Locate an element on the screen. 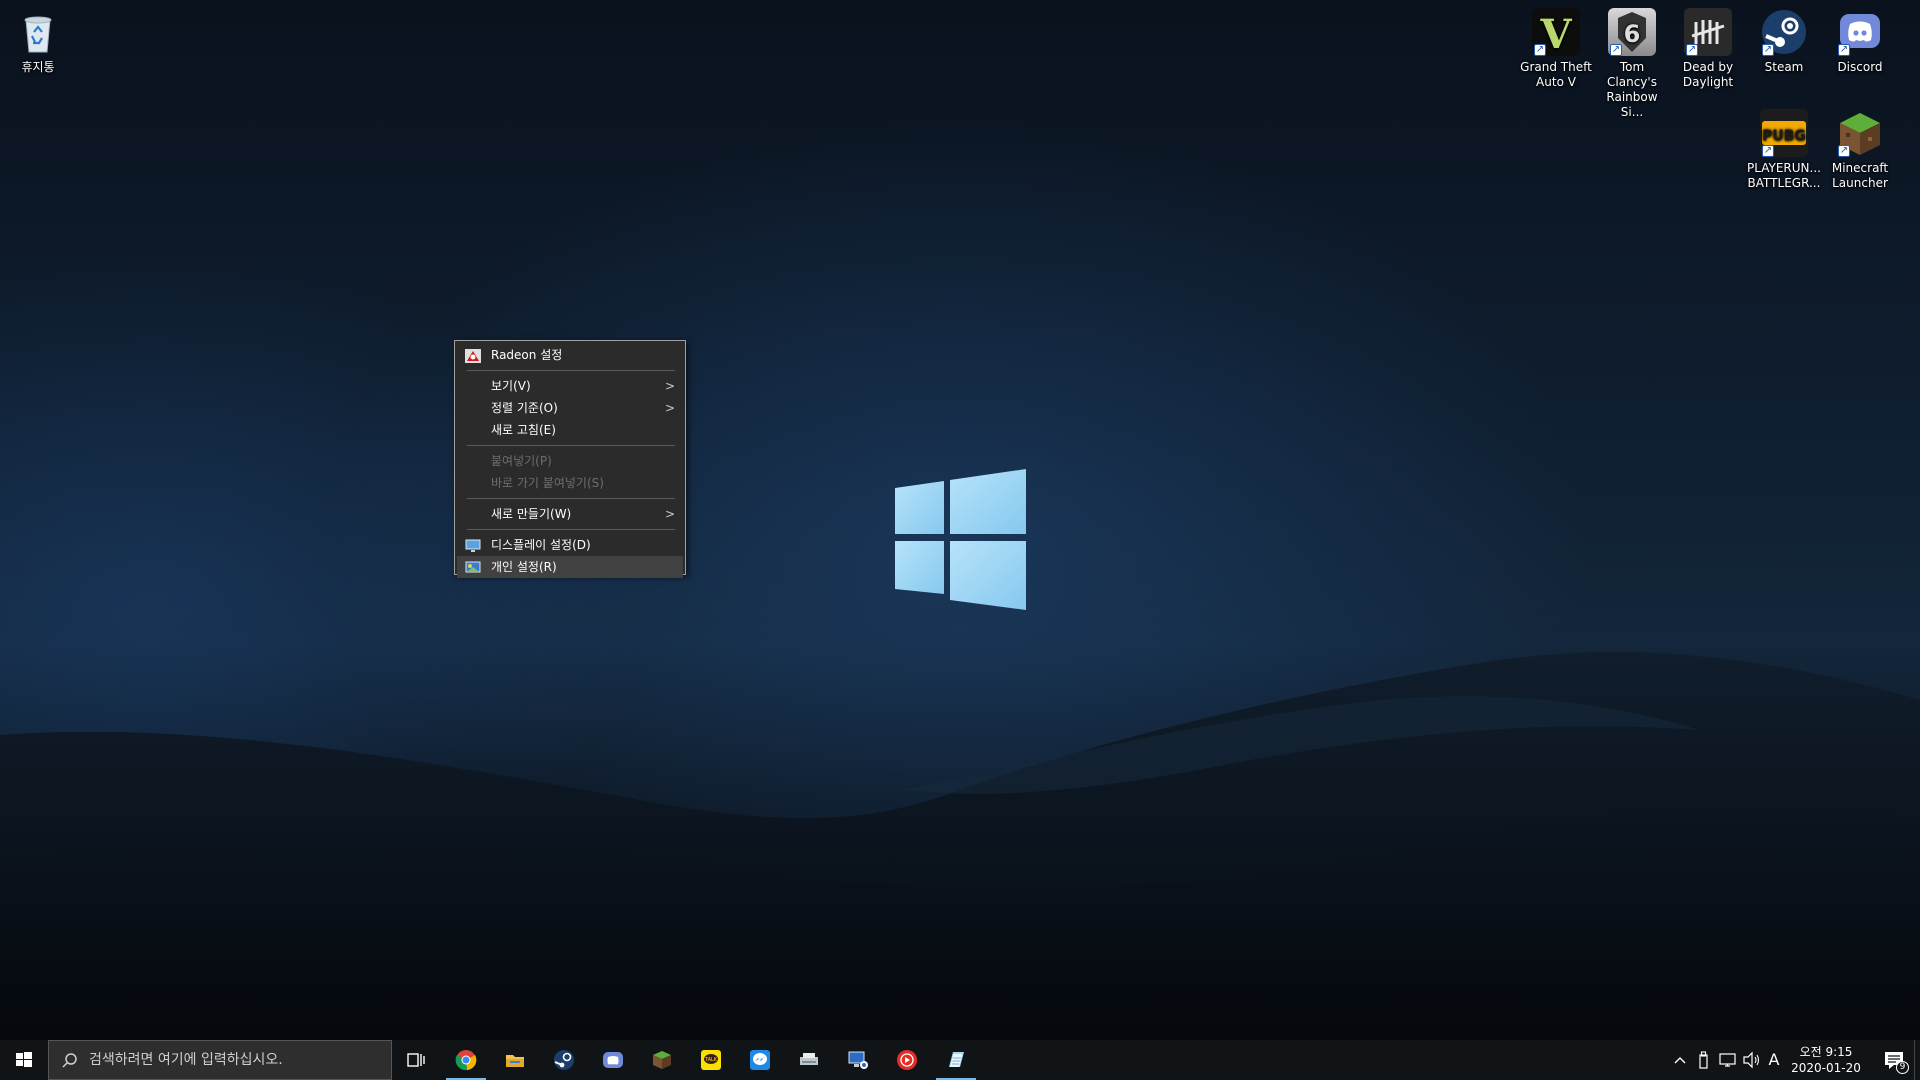  menu-item-label: 정렬 기준(O) is located at coordinates (524, 408).